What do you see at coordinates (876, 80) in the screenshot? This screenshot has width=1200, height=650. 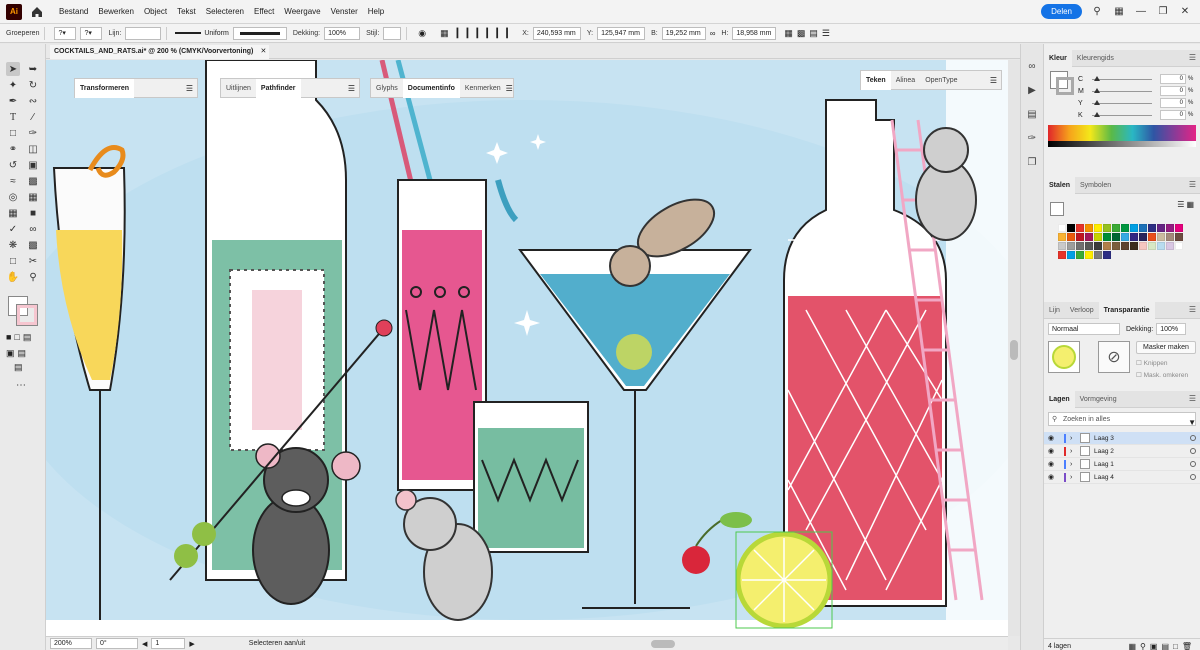 I see `tab-teken: Teken` at bounding box center [876, 80].